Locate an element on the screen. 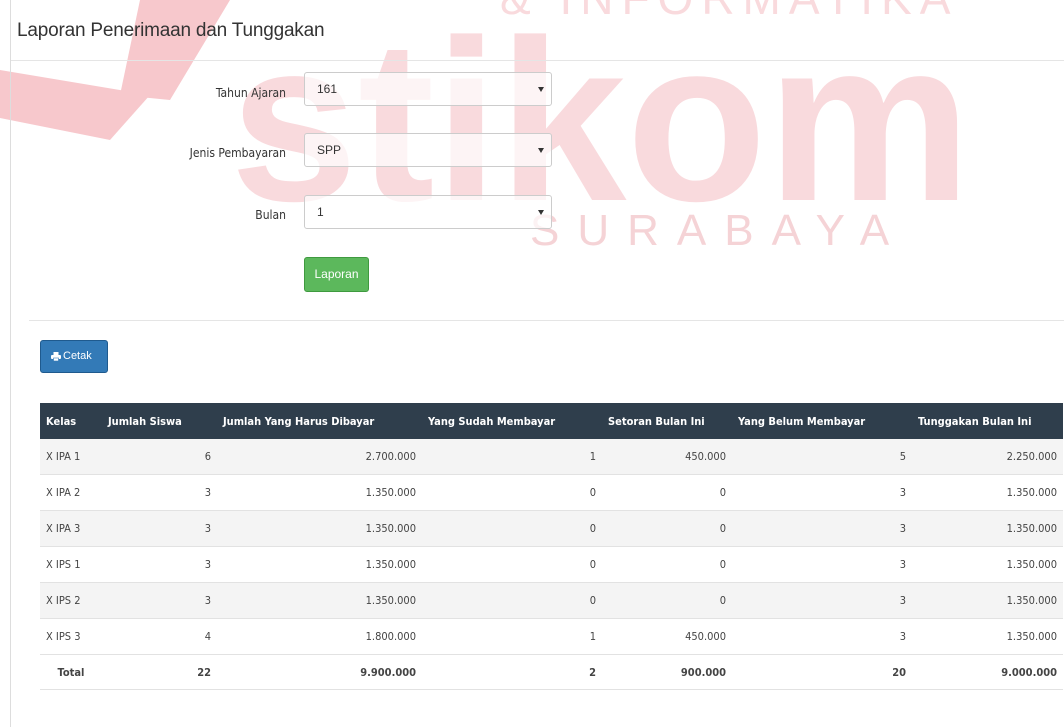 Image resolution: width=1064 pixels, height=727 pixels. bulan-select: 1 is located at coordinates (428, 212).